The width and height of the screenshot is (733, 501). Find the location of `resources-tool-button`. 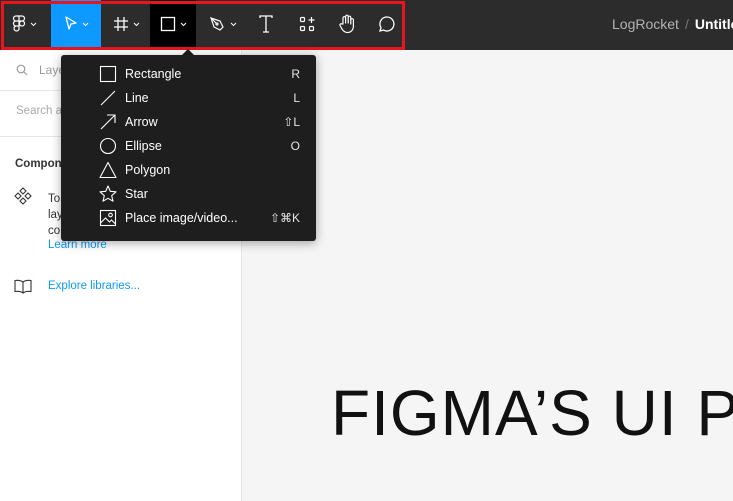

resources-tool-button is located at coordinates (307, 24).